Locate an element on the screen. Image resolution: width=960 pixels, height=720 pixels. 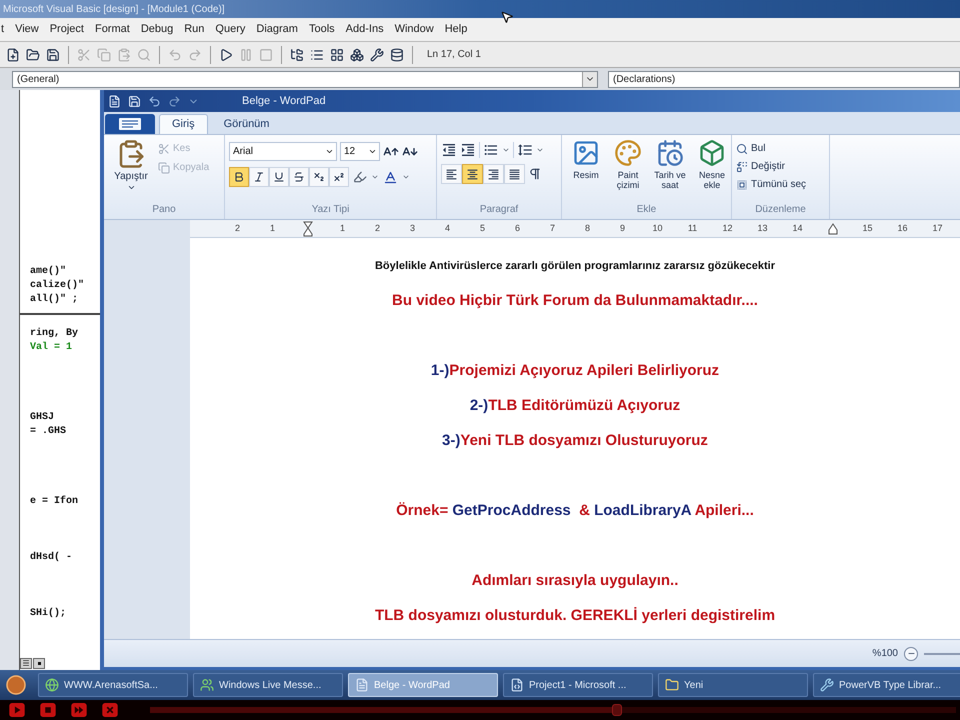
menu-item: Window is located at coordinates (414, 29).